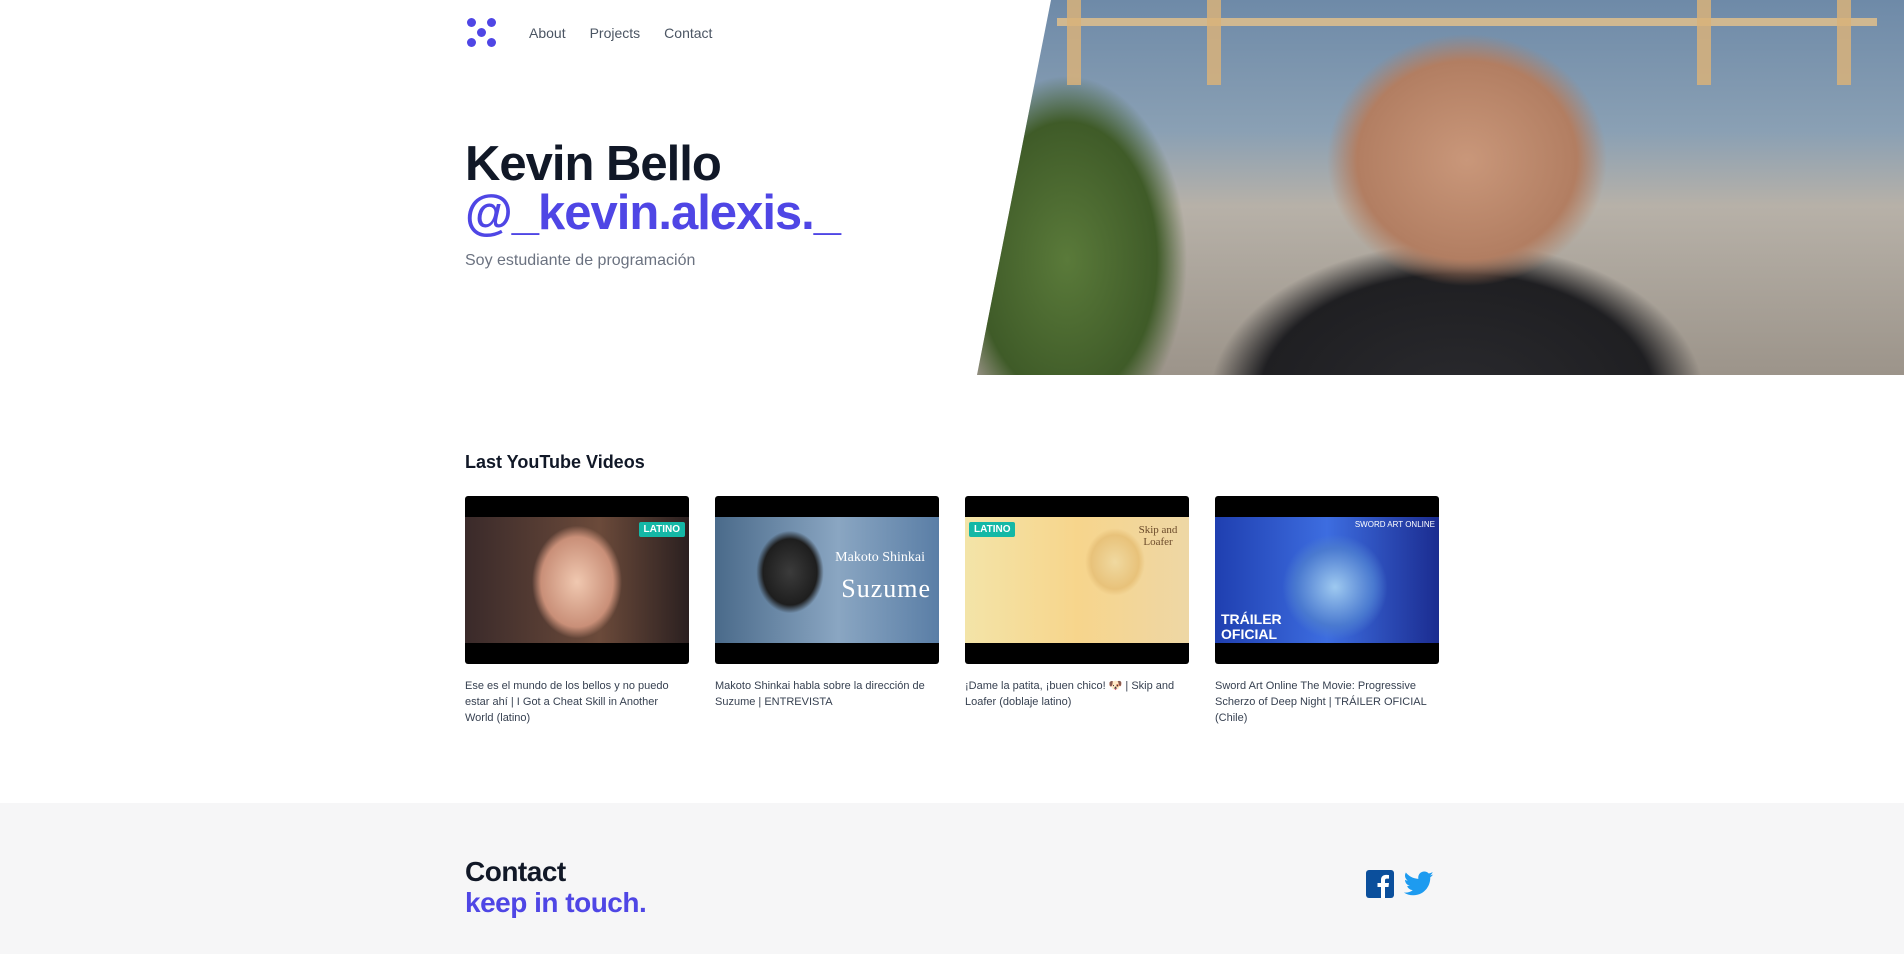  What do you see at coordinates (1158, 536) in the screenshot?
I see `thumbnail-text: Skip and Loafer` at bounding box center [1158, 536].